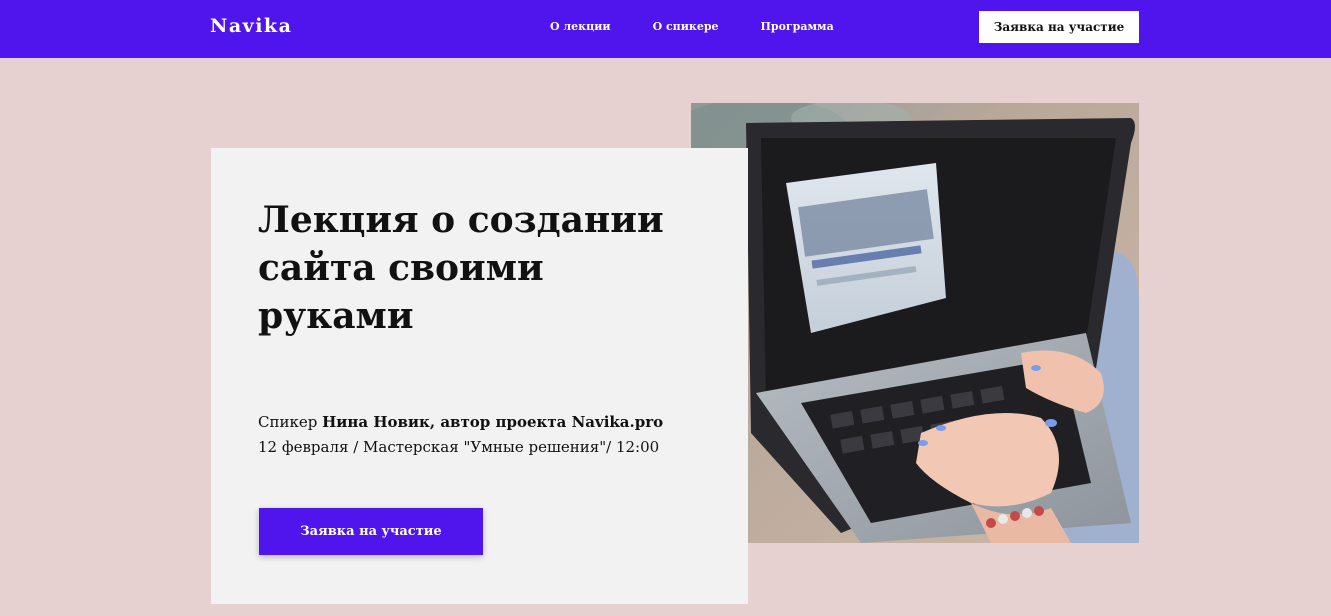  I want to click on main-nav: О лекции О спикере Программа, so click(713, 26).